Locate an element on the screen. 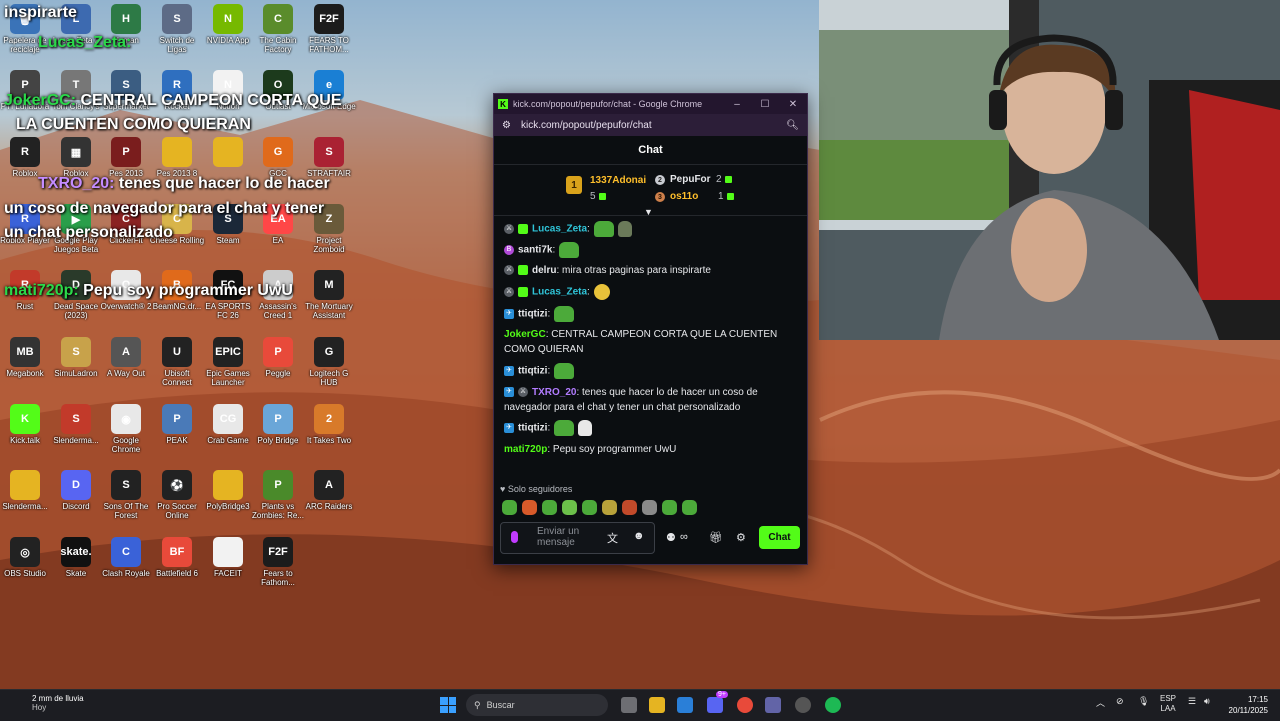  volume-icon: 🔊︎ is located at coordinates (1207, 701).